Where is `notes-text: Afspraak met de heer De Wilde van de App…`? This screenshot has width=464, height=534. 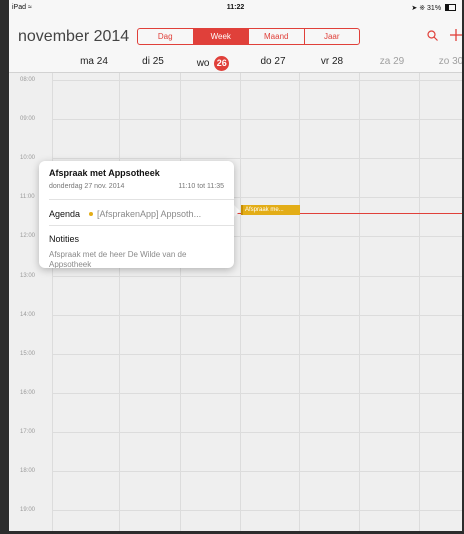 notes-text: Afspraak met de heer De Wilde van de App… is located at coordinates (118, 259).